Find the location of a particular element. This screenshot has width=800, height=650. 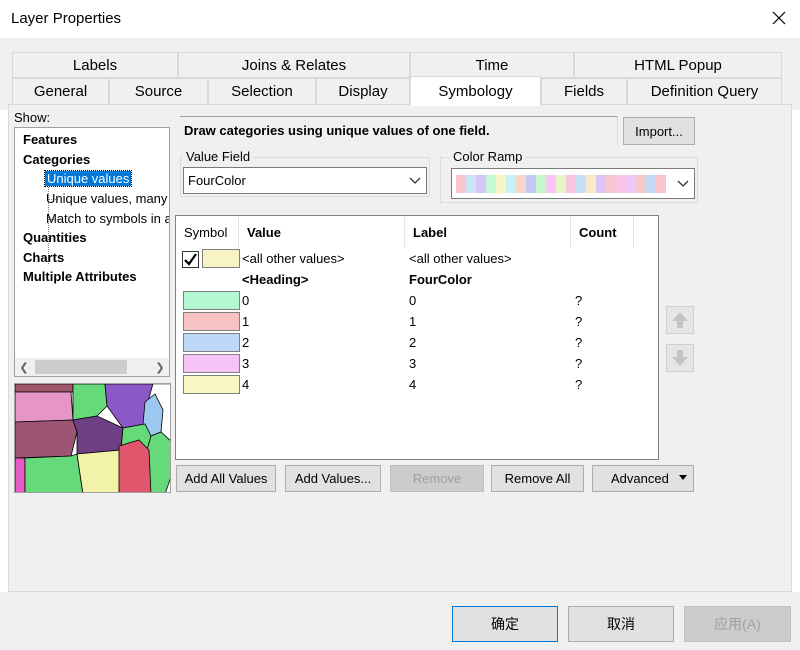

tab-html-popup: HTML Popup is located at coordinates (678, 65).